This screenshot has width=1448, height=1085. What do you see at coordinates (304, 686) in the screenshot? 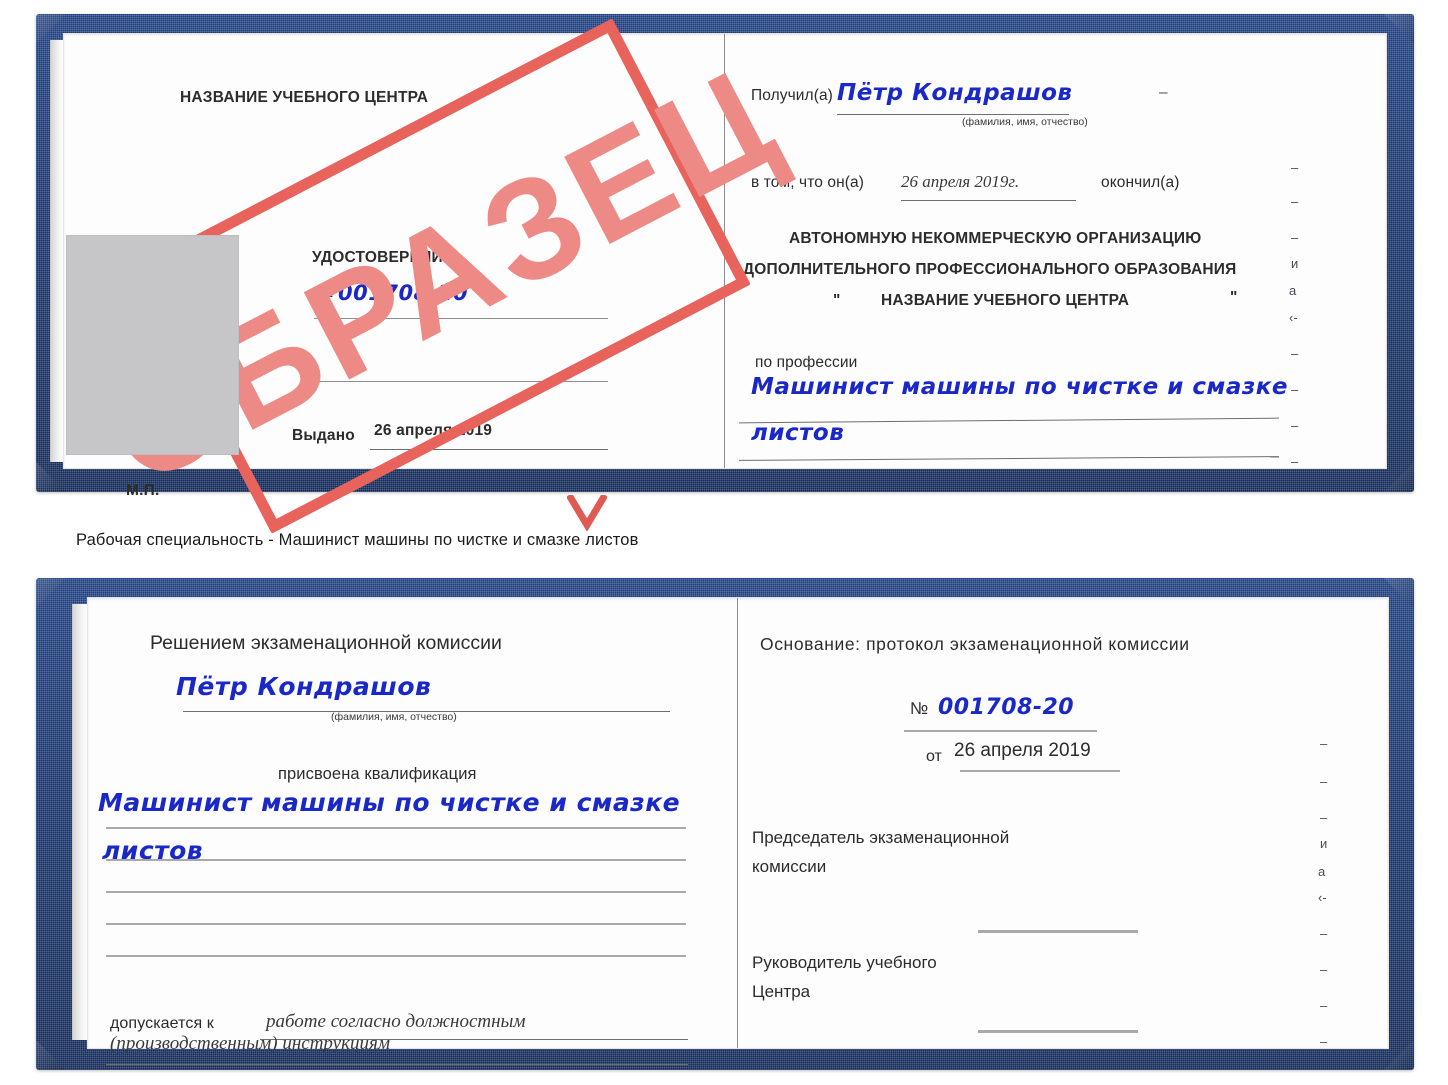
I see `graduate-name: Пётр Кондрашов` at bounding box center [304, 686].